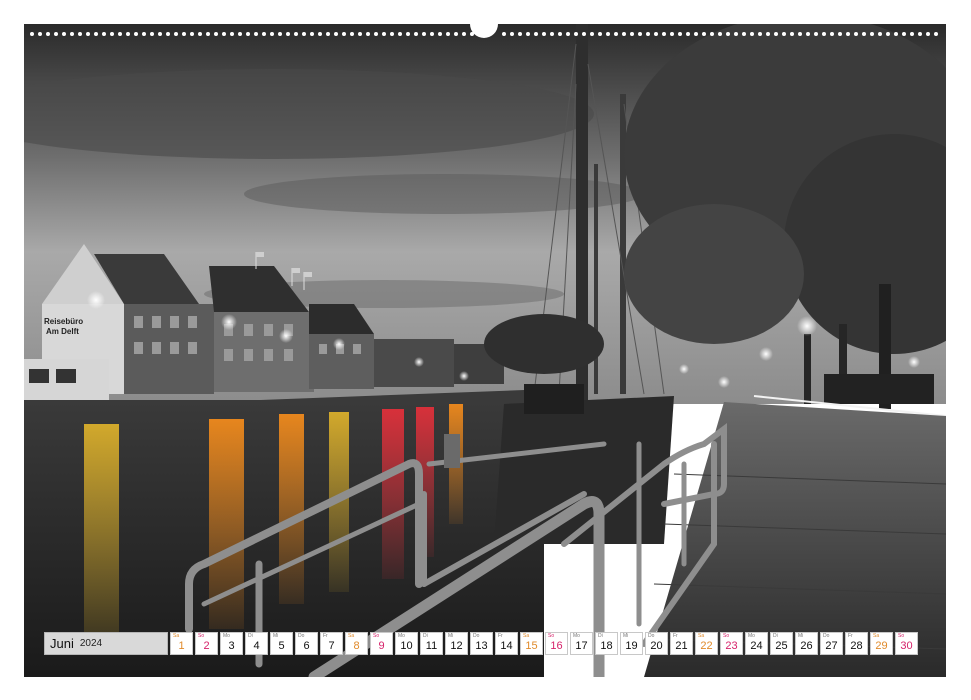  I want to click on calendar-day: Di 18, so click(606, 643).